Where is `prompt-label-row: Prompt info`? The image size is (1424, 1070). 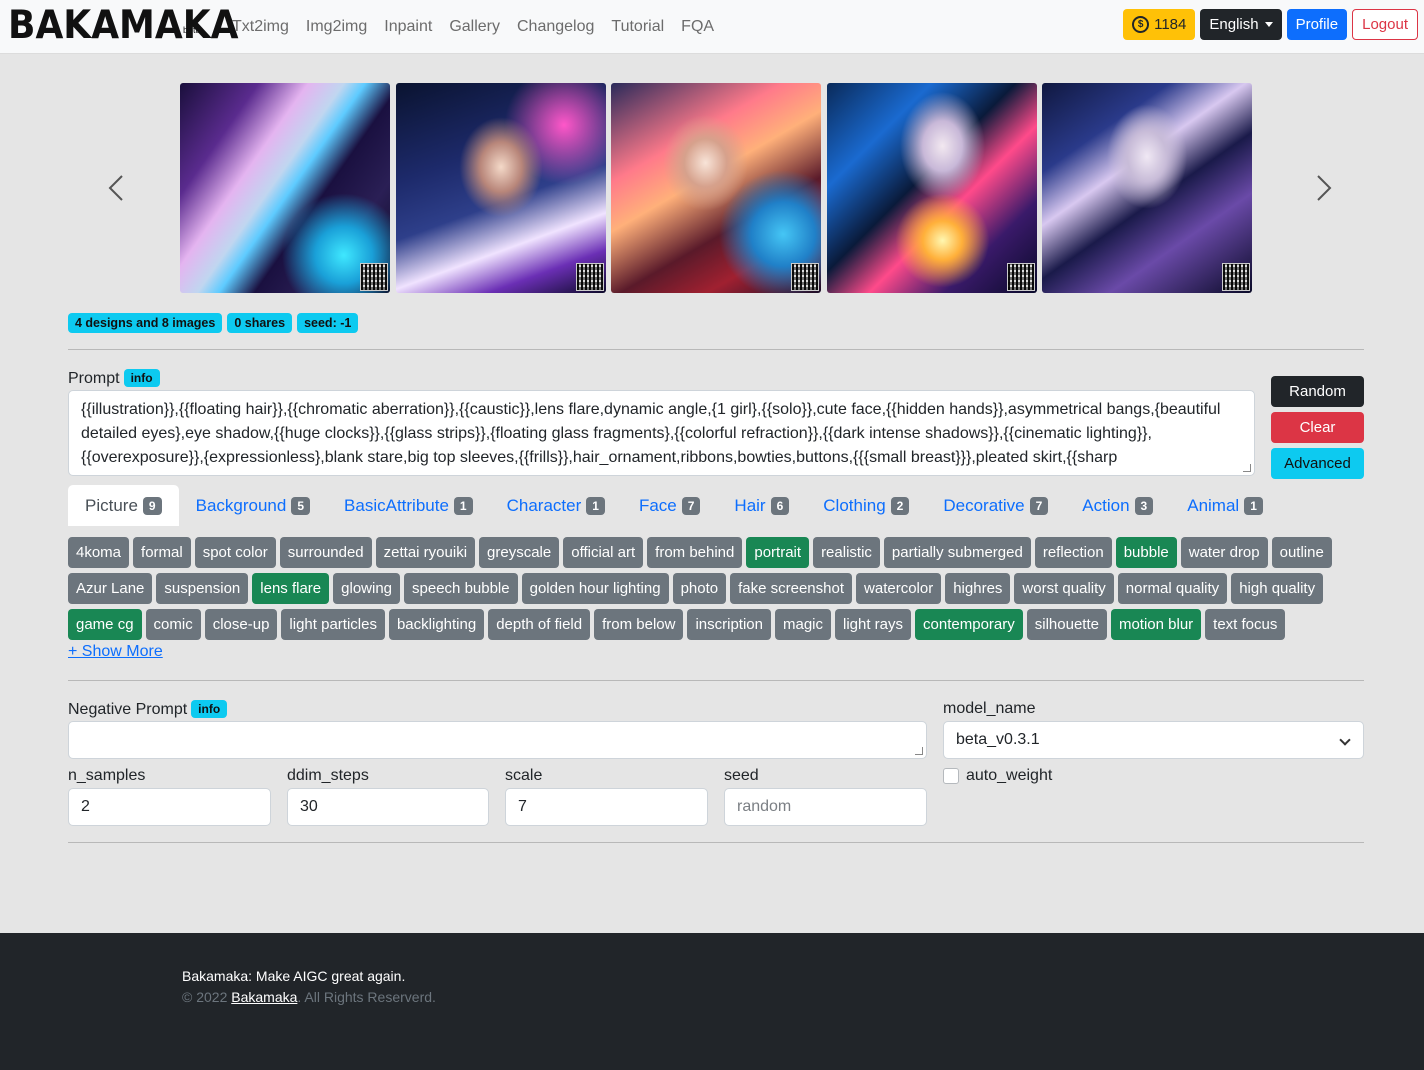
prompt-label-row: Prompt info is located at coordinates (114, 378).